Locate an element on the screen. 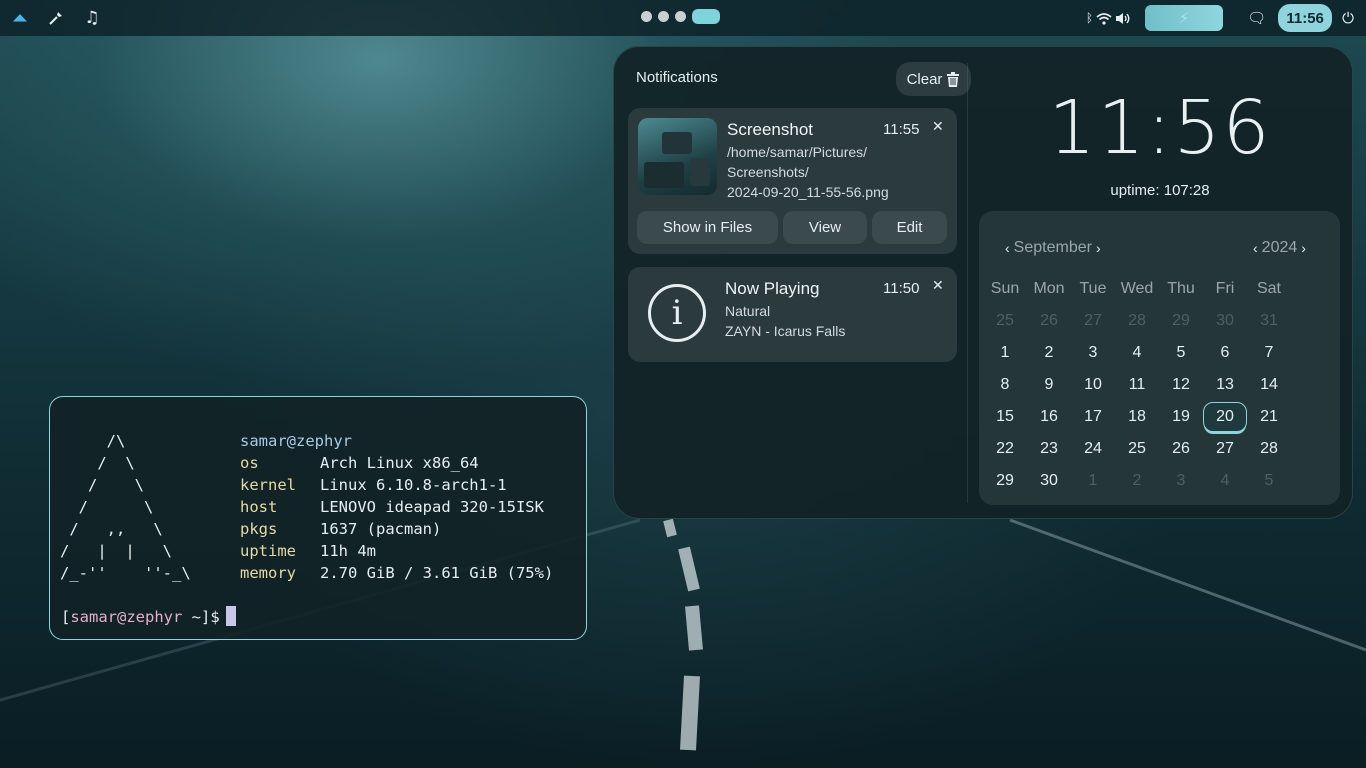 This screenshot has height=768, width=1366. calendar-day: 12 is located at coordinates (1181, 385).